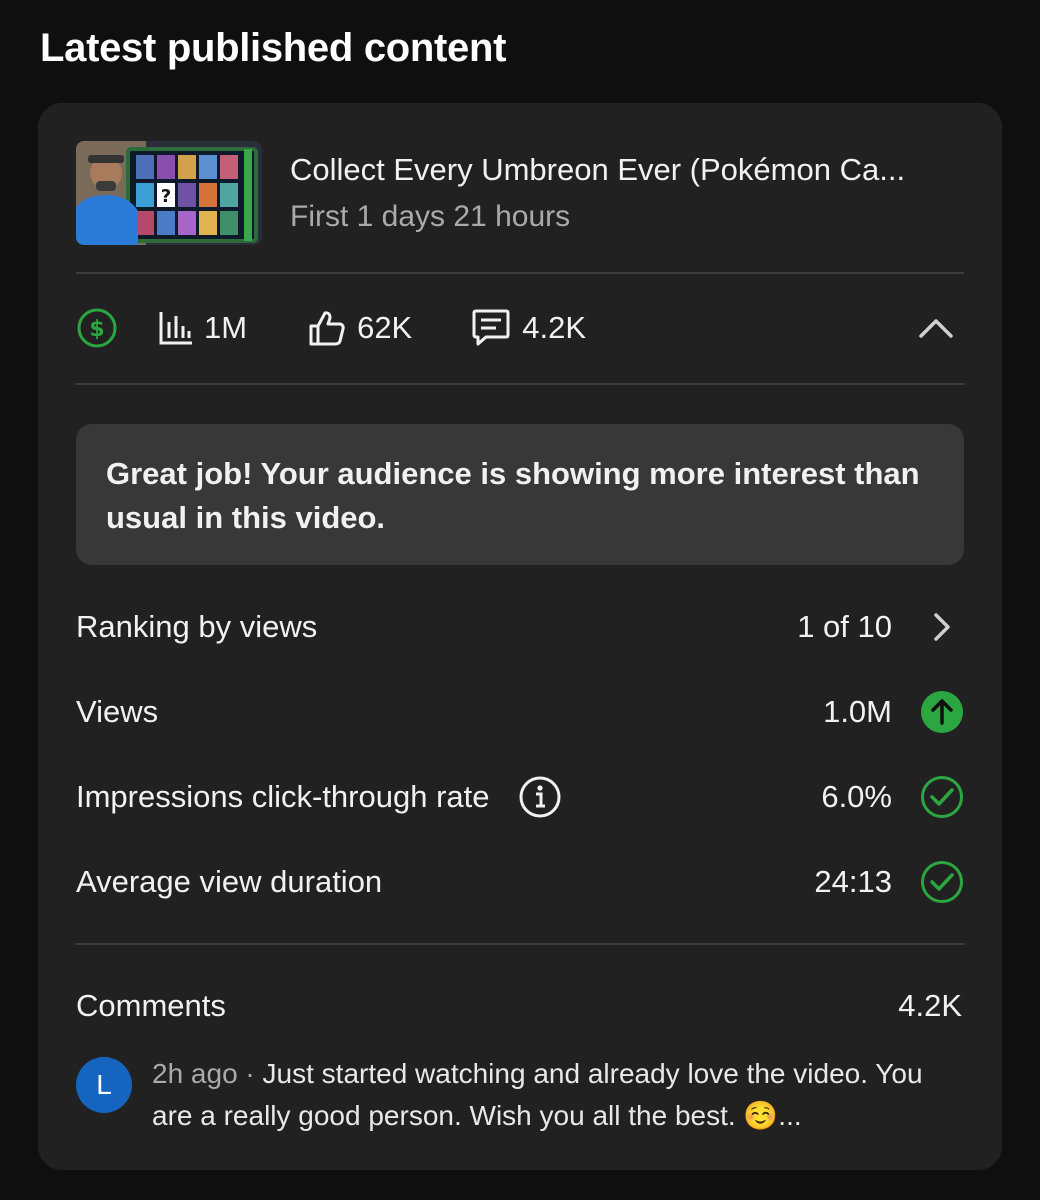 The height and width of the screenshot is (1200, 1040). What do you see at coordinates (554, 327) in the screenshot?
I see `comments-count: 4.2K` at bounding box center [554, 327].